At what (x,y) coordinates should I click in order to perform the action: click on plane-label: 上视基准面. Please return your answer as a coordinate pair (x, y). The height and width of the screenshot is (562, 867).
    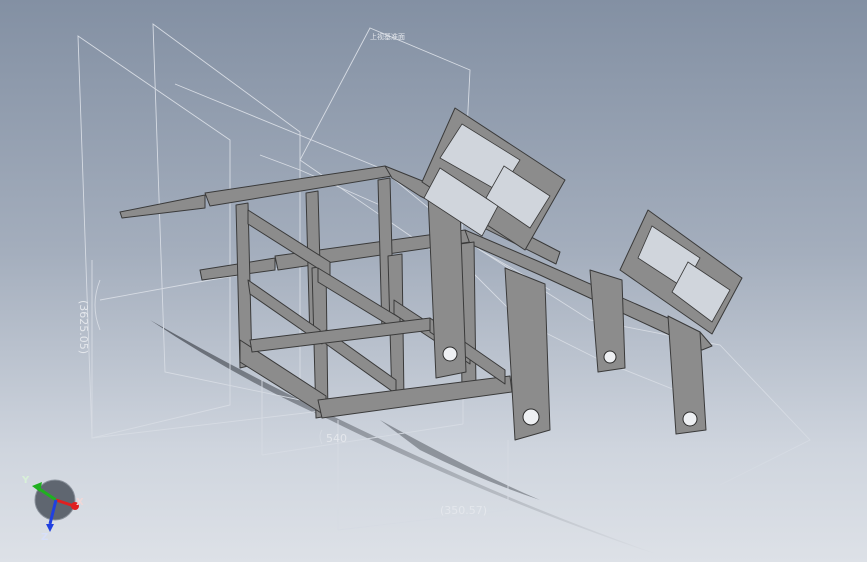
    Looking at the image, I should click on (387, 36).